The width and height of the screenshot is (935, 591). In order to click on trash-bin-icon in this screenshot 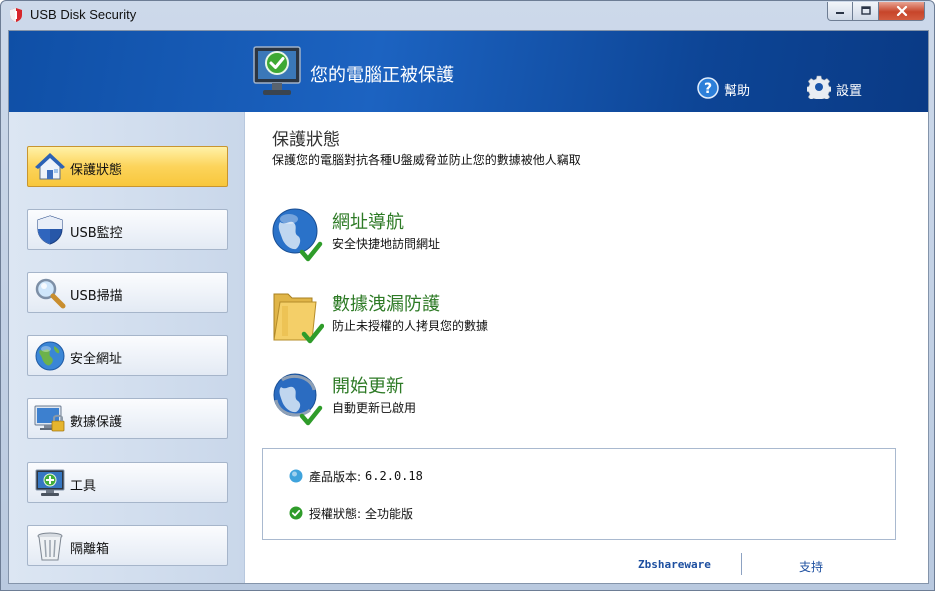, I will do `click(50, 546)`.